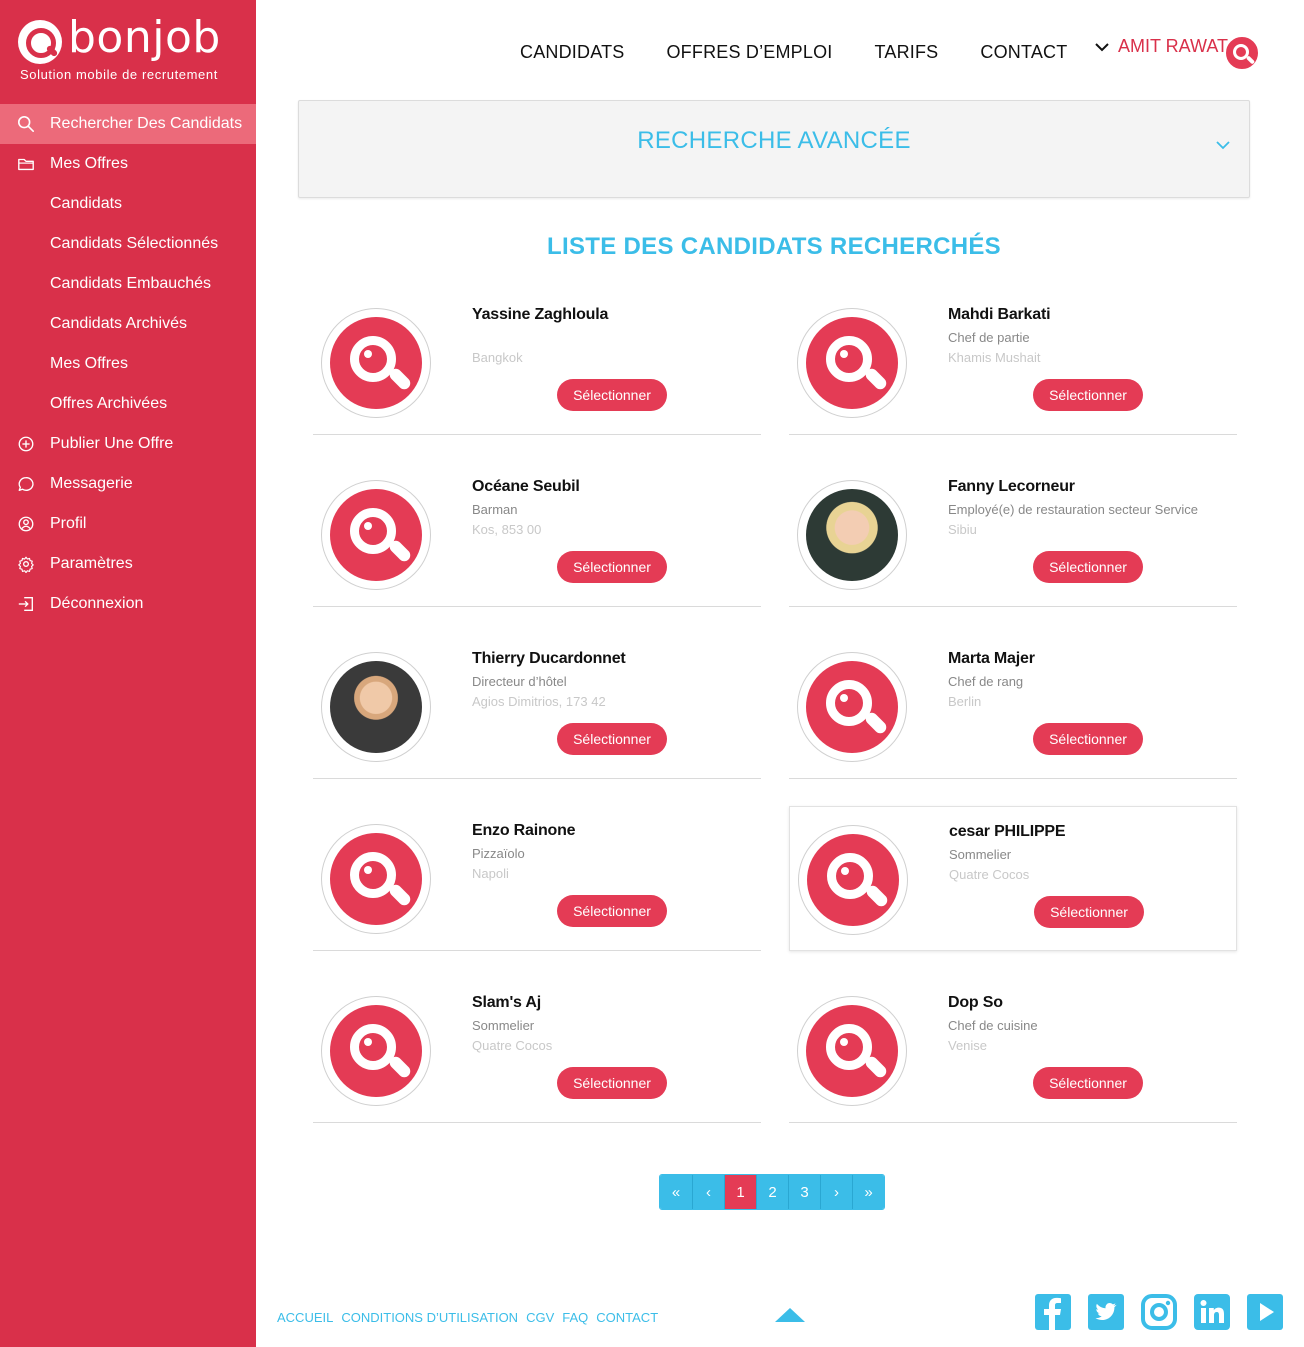  I want to click on top-nav: CANDIDATS OFFRES D’EMPLOI TARIFS CONTACT, so click(814, 52).